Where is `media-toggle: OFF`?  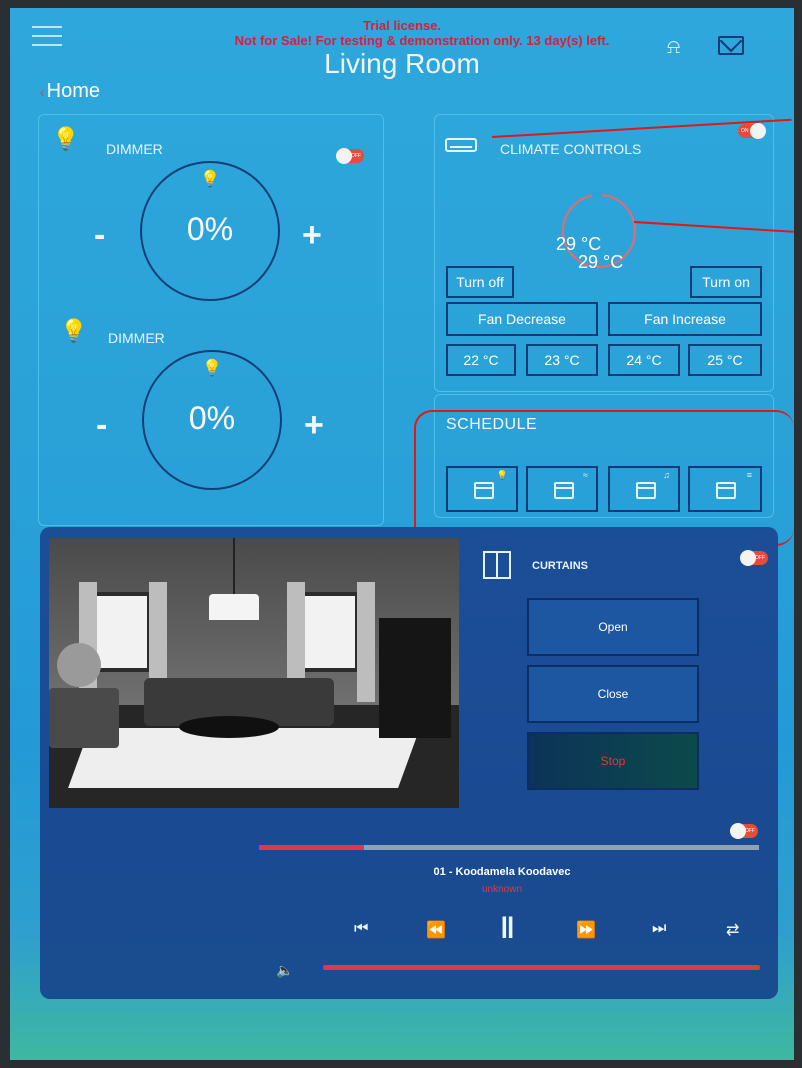 media-toggle: OFF is located at coordinates (744, 831).